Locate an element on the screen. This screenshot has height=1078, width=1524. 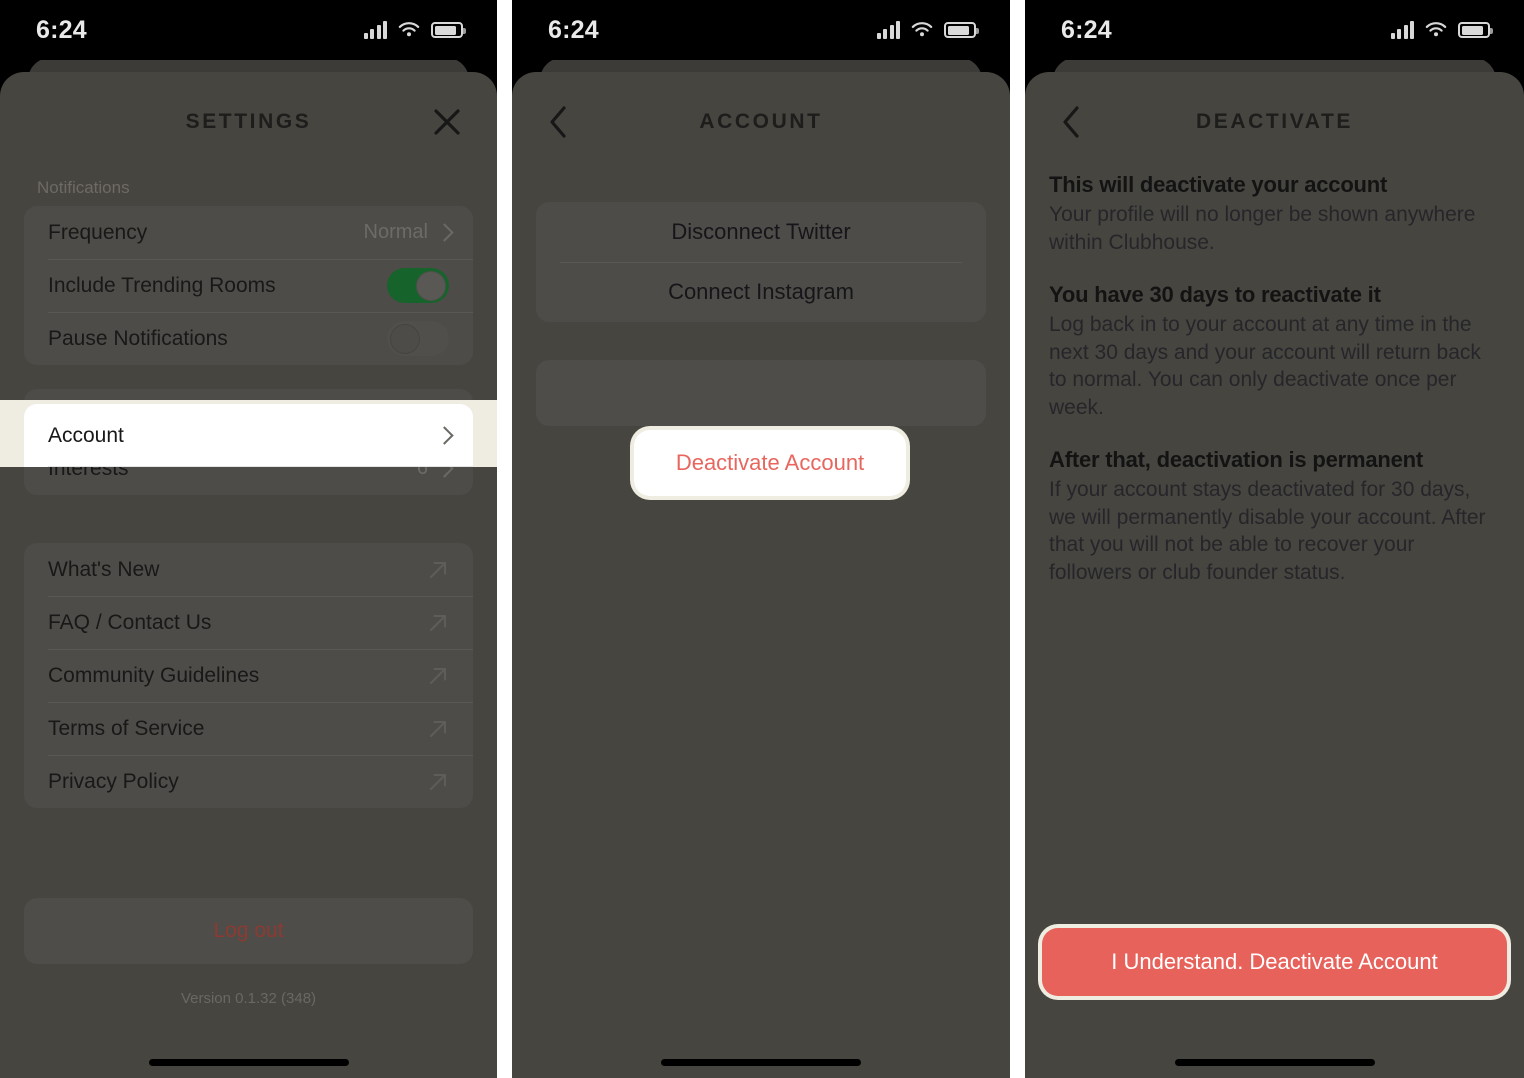
row-label: Frequency is located at coordinates (98, 232).